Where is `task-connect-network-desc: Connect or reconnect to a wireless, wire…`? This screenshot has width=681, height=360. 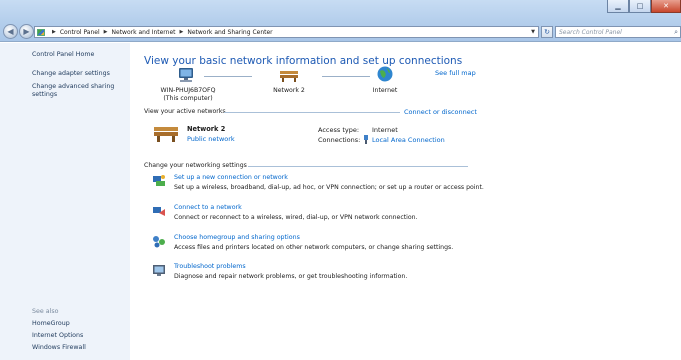
task-connect-network-desc: Connect or reconnect to a wireless, wire… is located at coordinates (296, 217).